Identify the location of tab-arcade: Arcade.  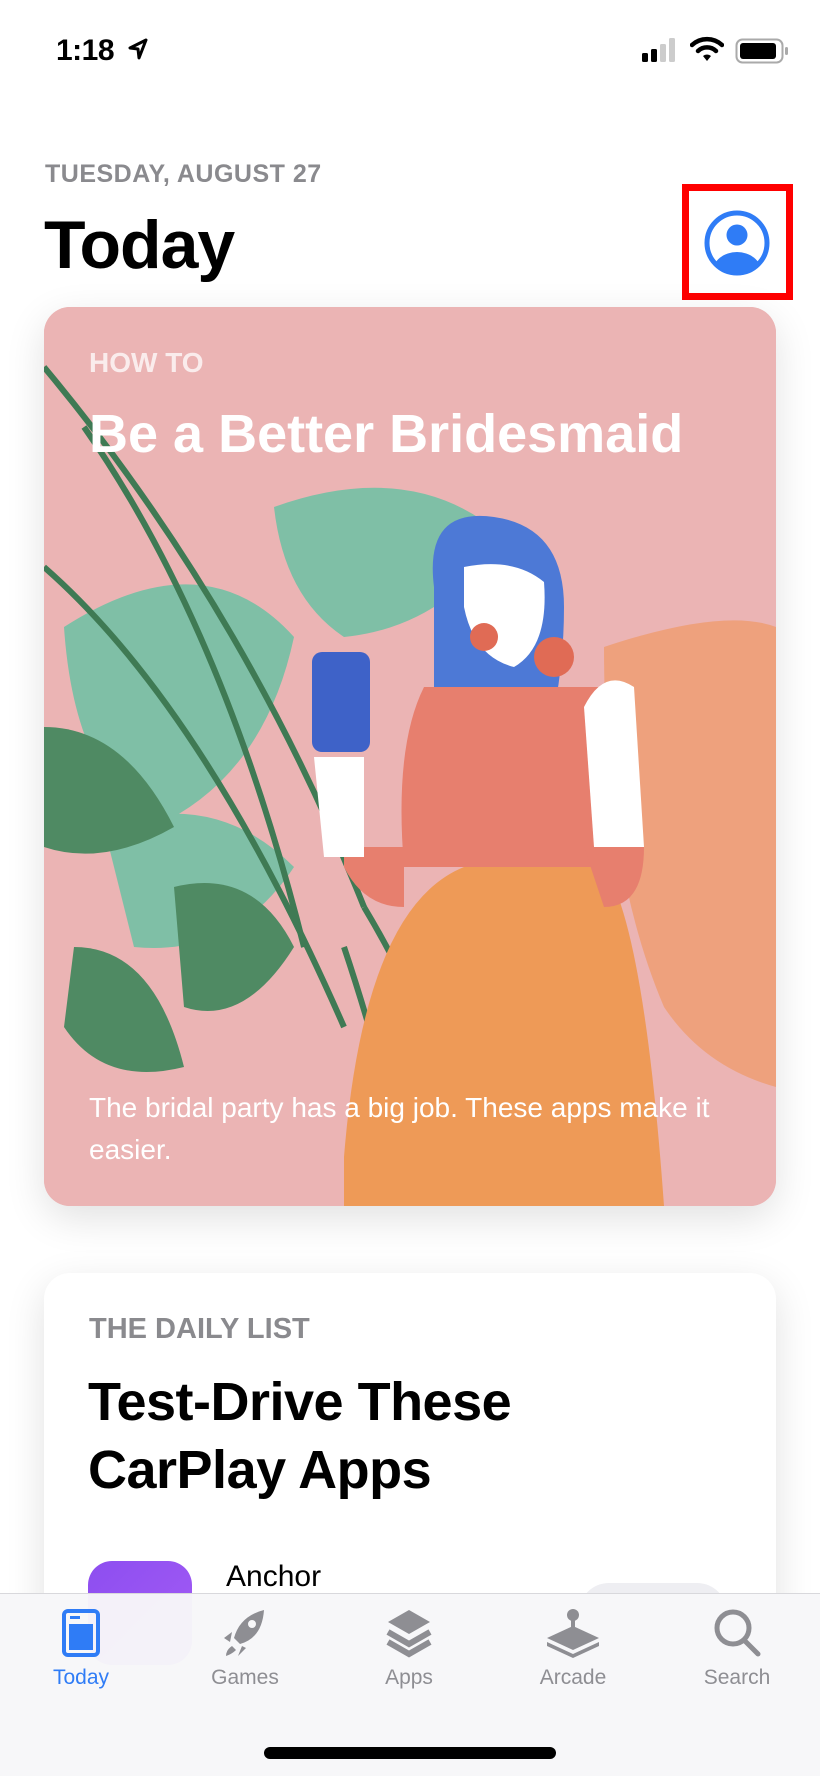
(573, 1649).